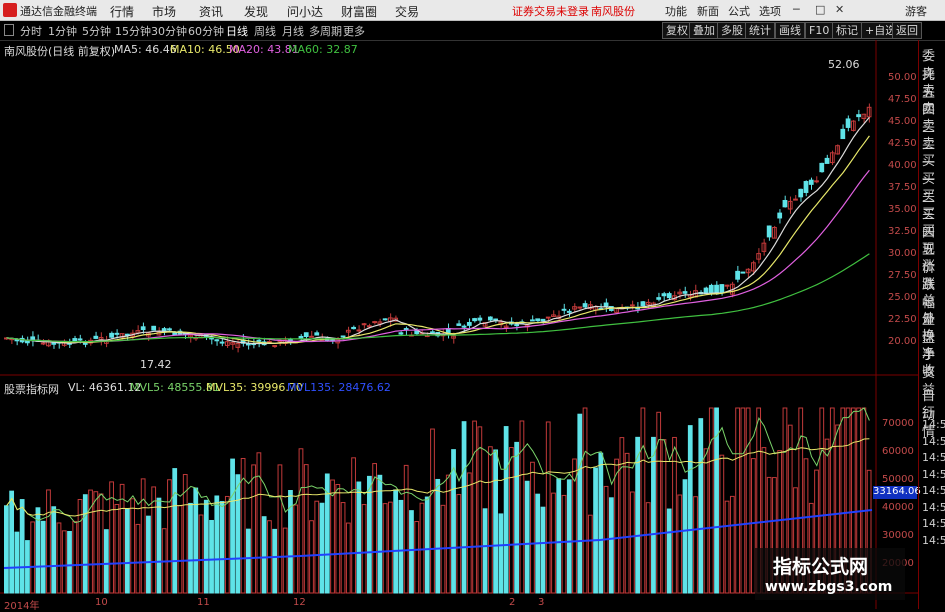  Describe the element at coordinates (796, 9) in the screenshot. I see `minimize-icon: ─` at that location.